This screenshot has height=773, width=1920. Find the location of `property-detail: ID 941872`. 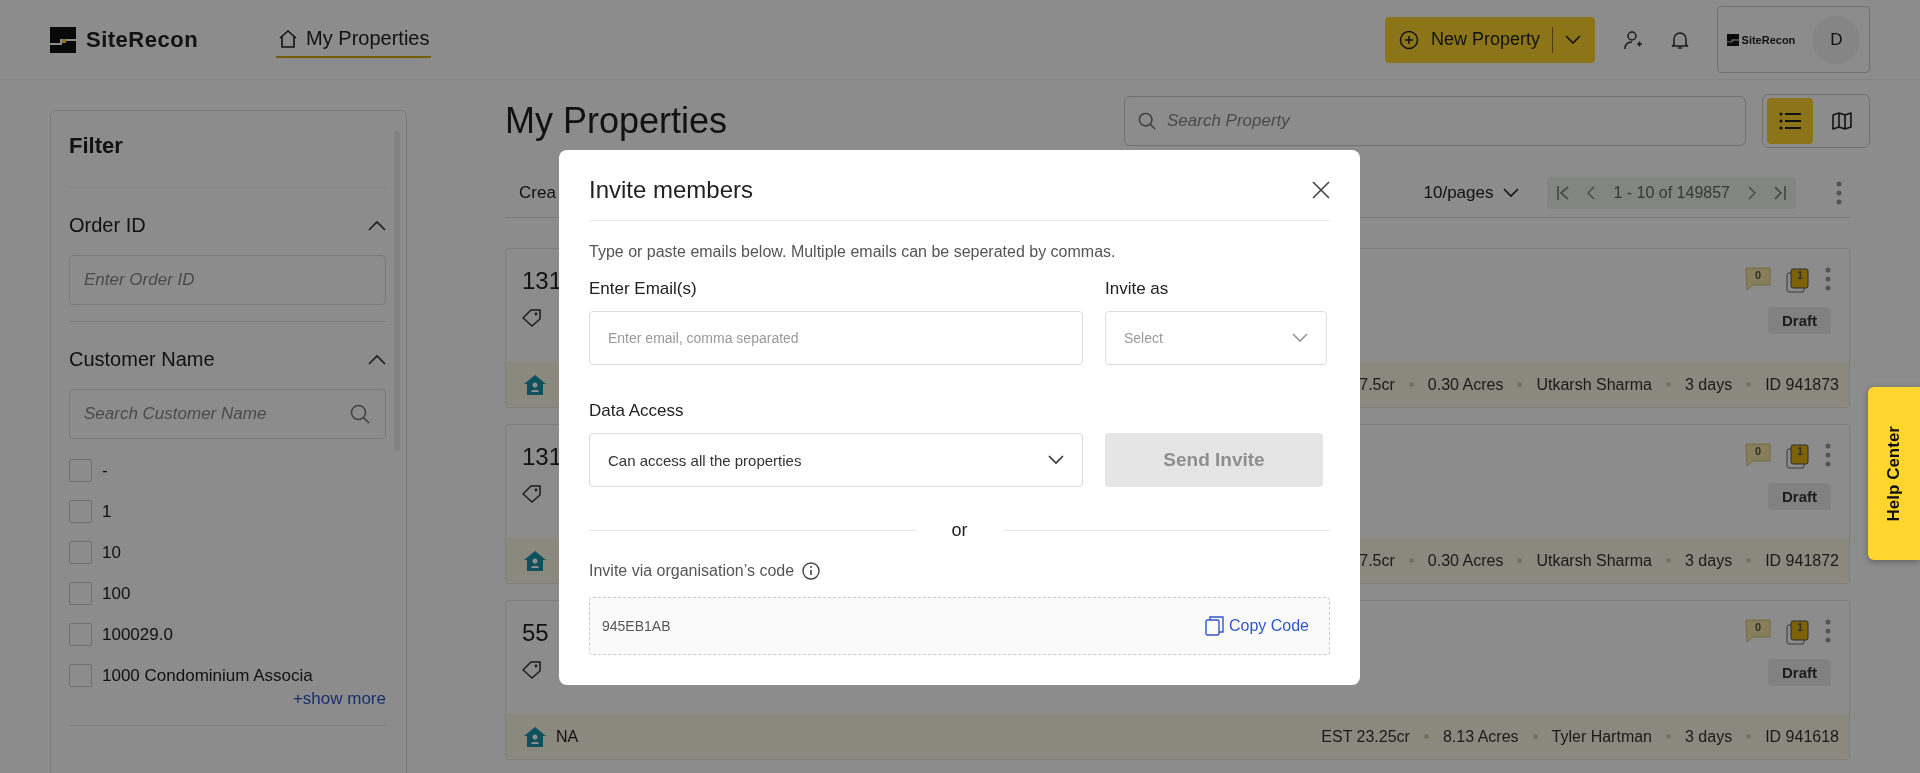

property-detail: ID 941872 is located at coordinates (1802, 560).